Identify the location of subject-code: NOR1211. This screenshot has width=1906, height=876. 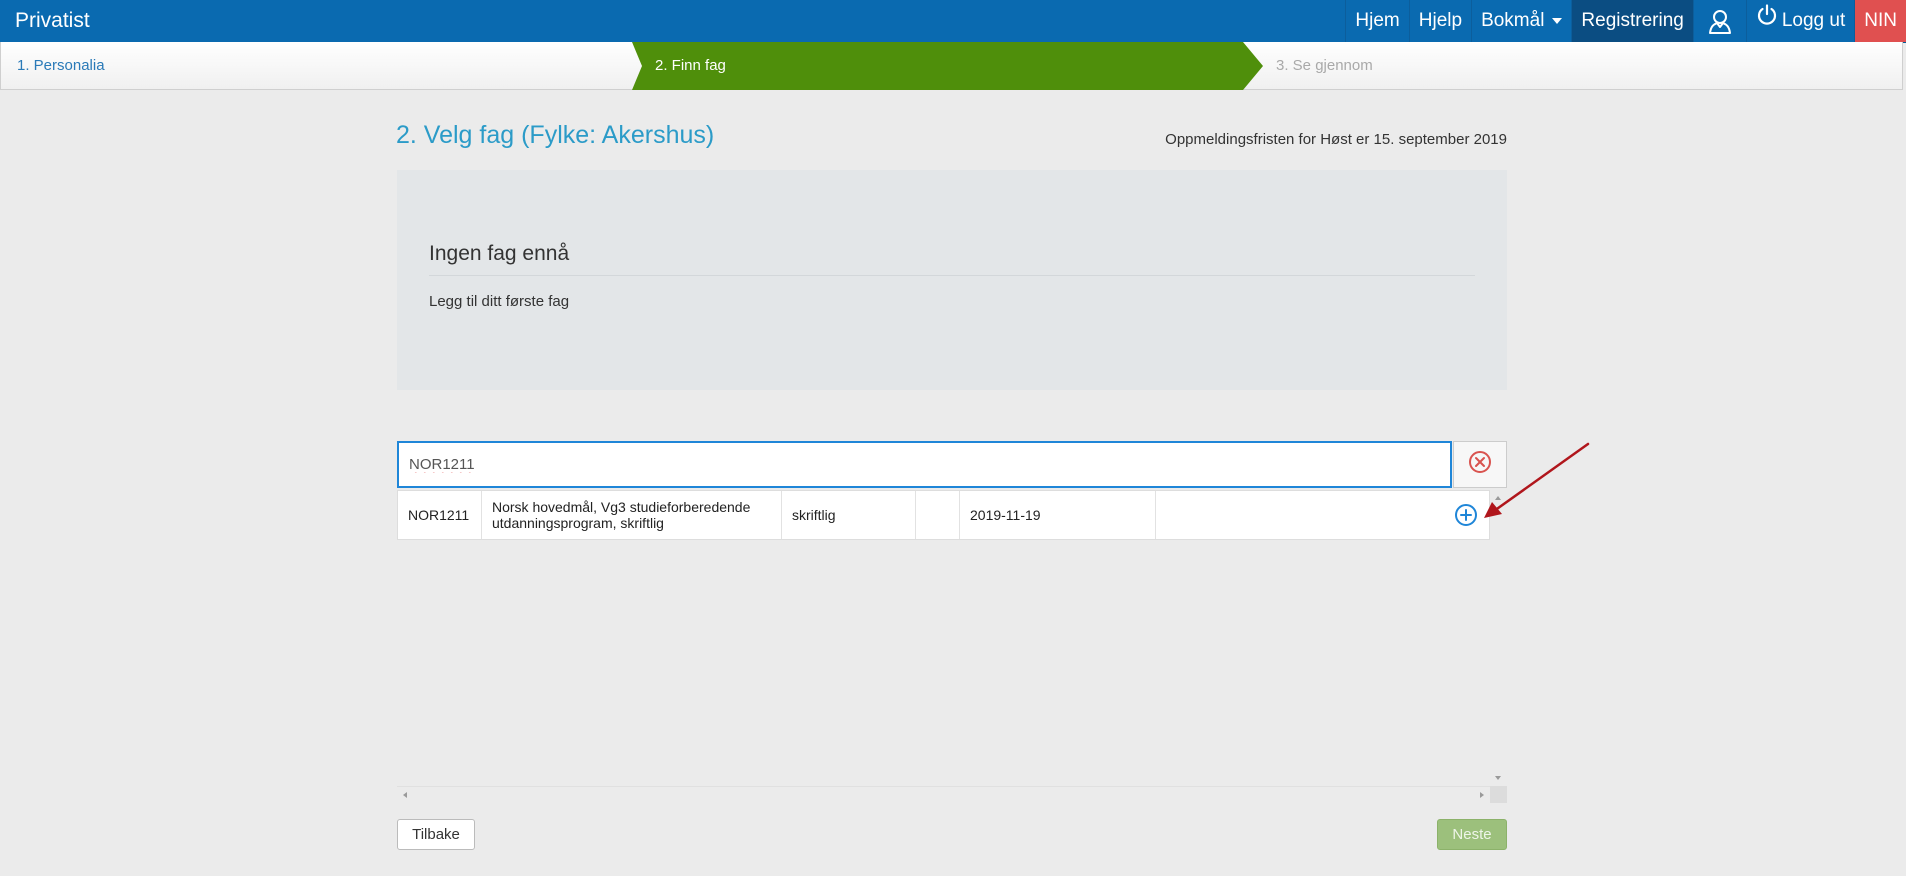
(440, 515).